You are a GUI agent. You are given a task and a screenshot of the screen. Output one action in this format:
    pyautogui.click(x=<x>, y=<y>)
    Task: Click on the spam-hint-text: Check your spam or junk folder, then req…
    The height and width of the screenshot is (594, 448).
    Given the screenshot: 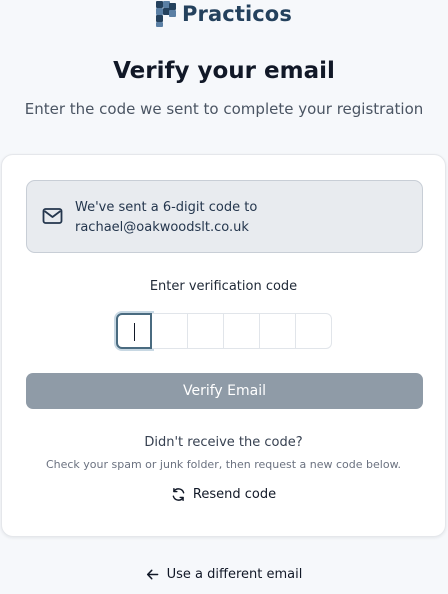 What is the action you would take?
    pyautogui.click(x=223, y=464)
    